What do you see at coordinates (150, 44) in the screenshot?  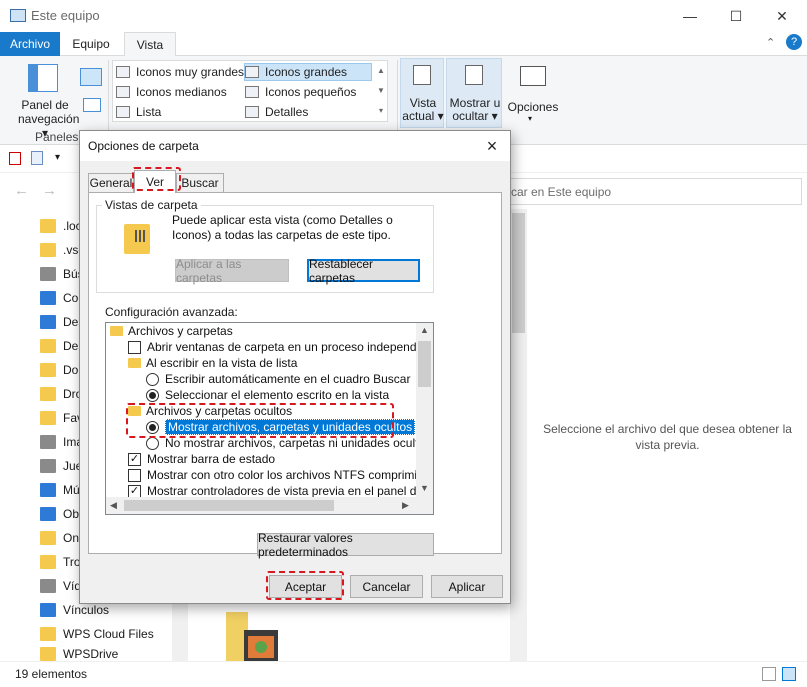 I see `tab-vista: Vista` at bounding box center [150, 44].